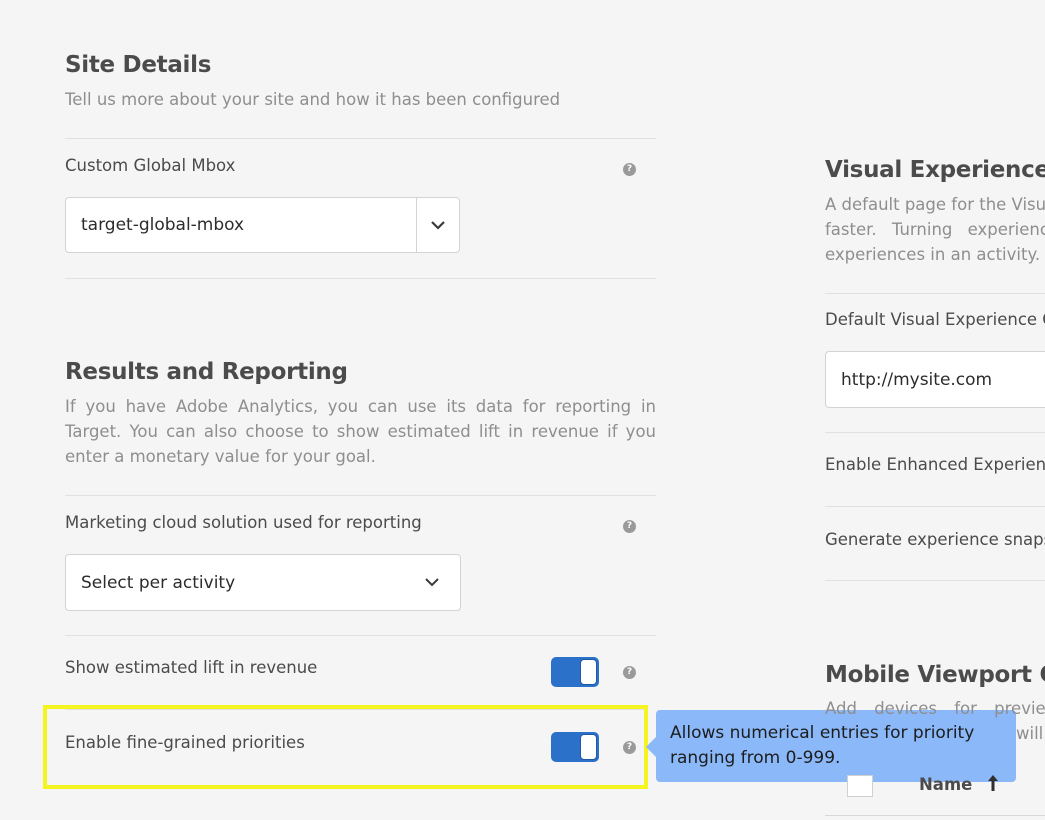  I want to click on estimated-lift-toggle, so click(575, 672).